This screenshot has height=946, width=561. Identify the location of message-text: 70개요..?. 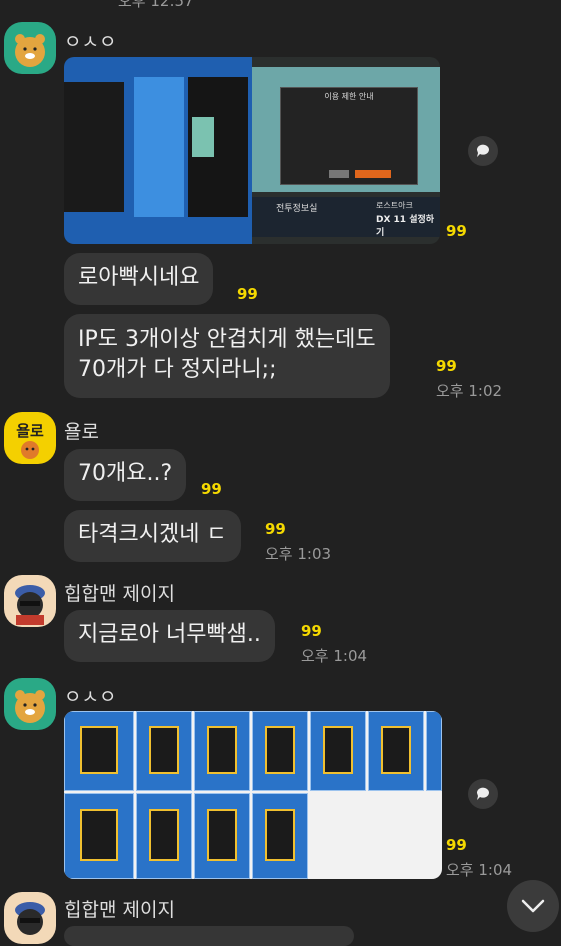
(125, 473).